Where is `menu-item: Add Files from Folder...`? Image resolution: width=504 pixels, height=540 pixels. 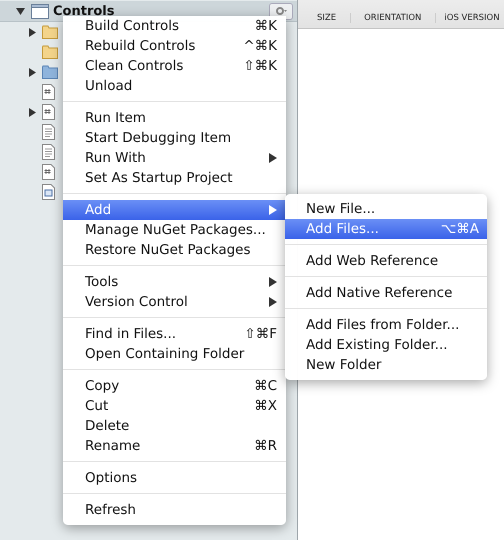
menu-item: Add Files from Folder... is located at coordinates (386, 325).